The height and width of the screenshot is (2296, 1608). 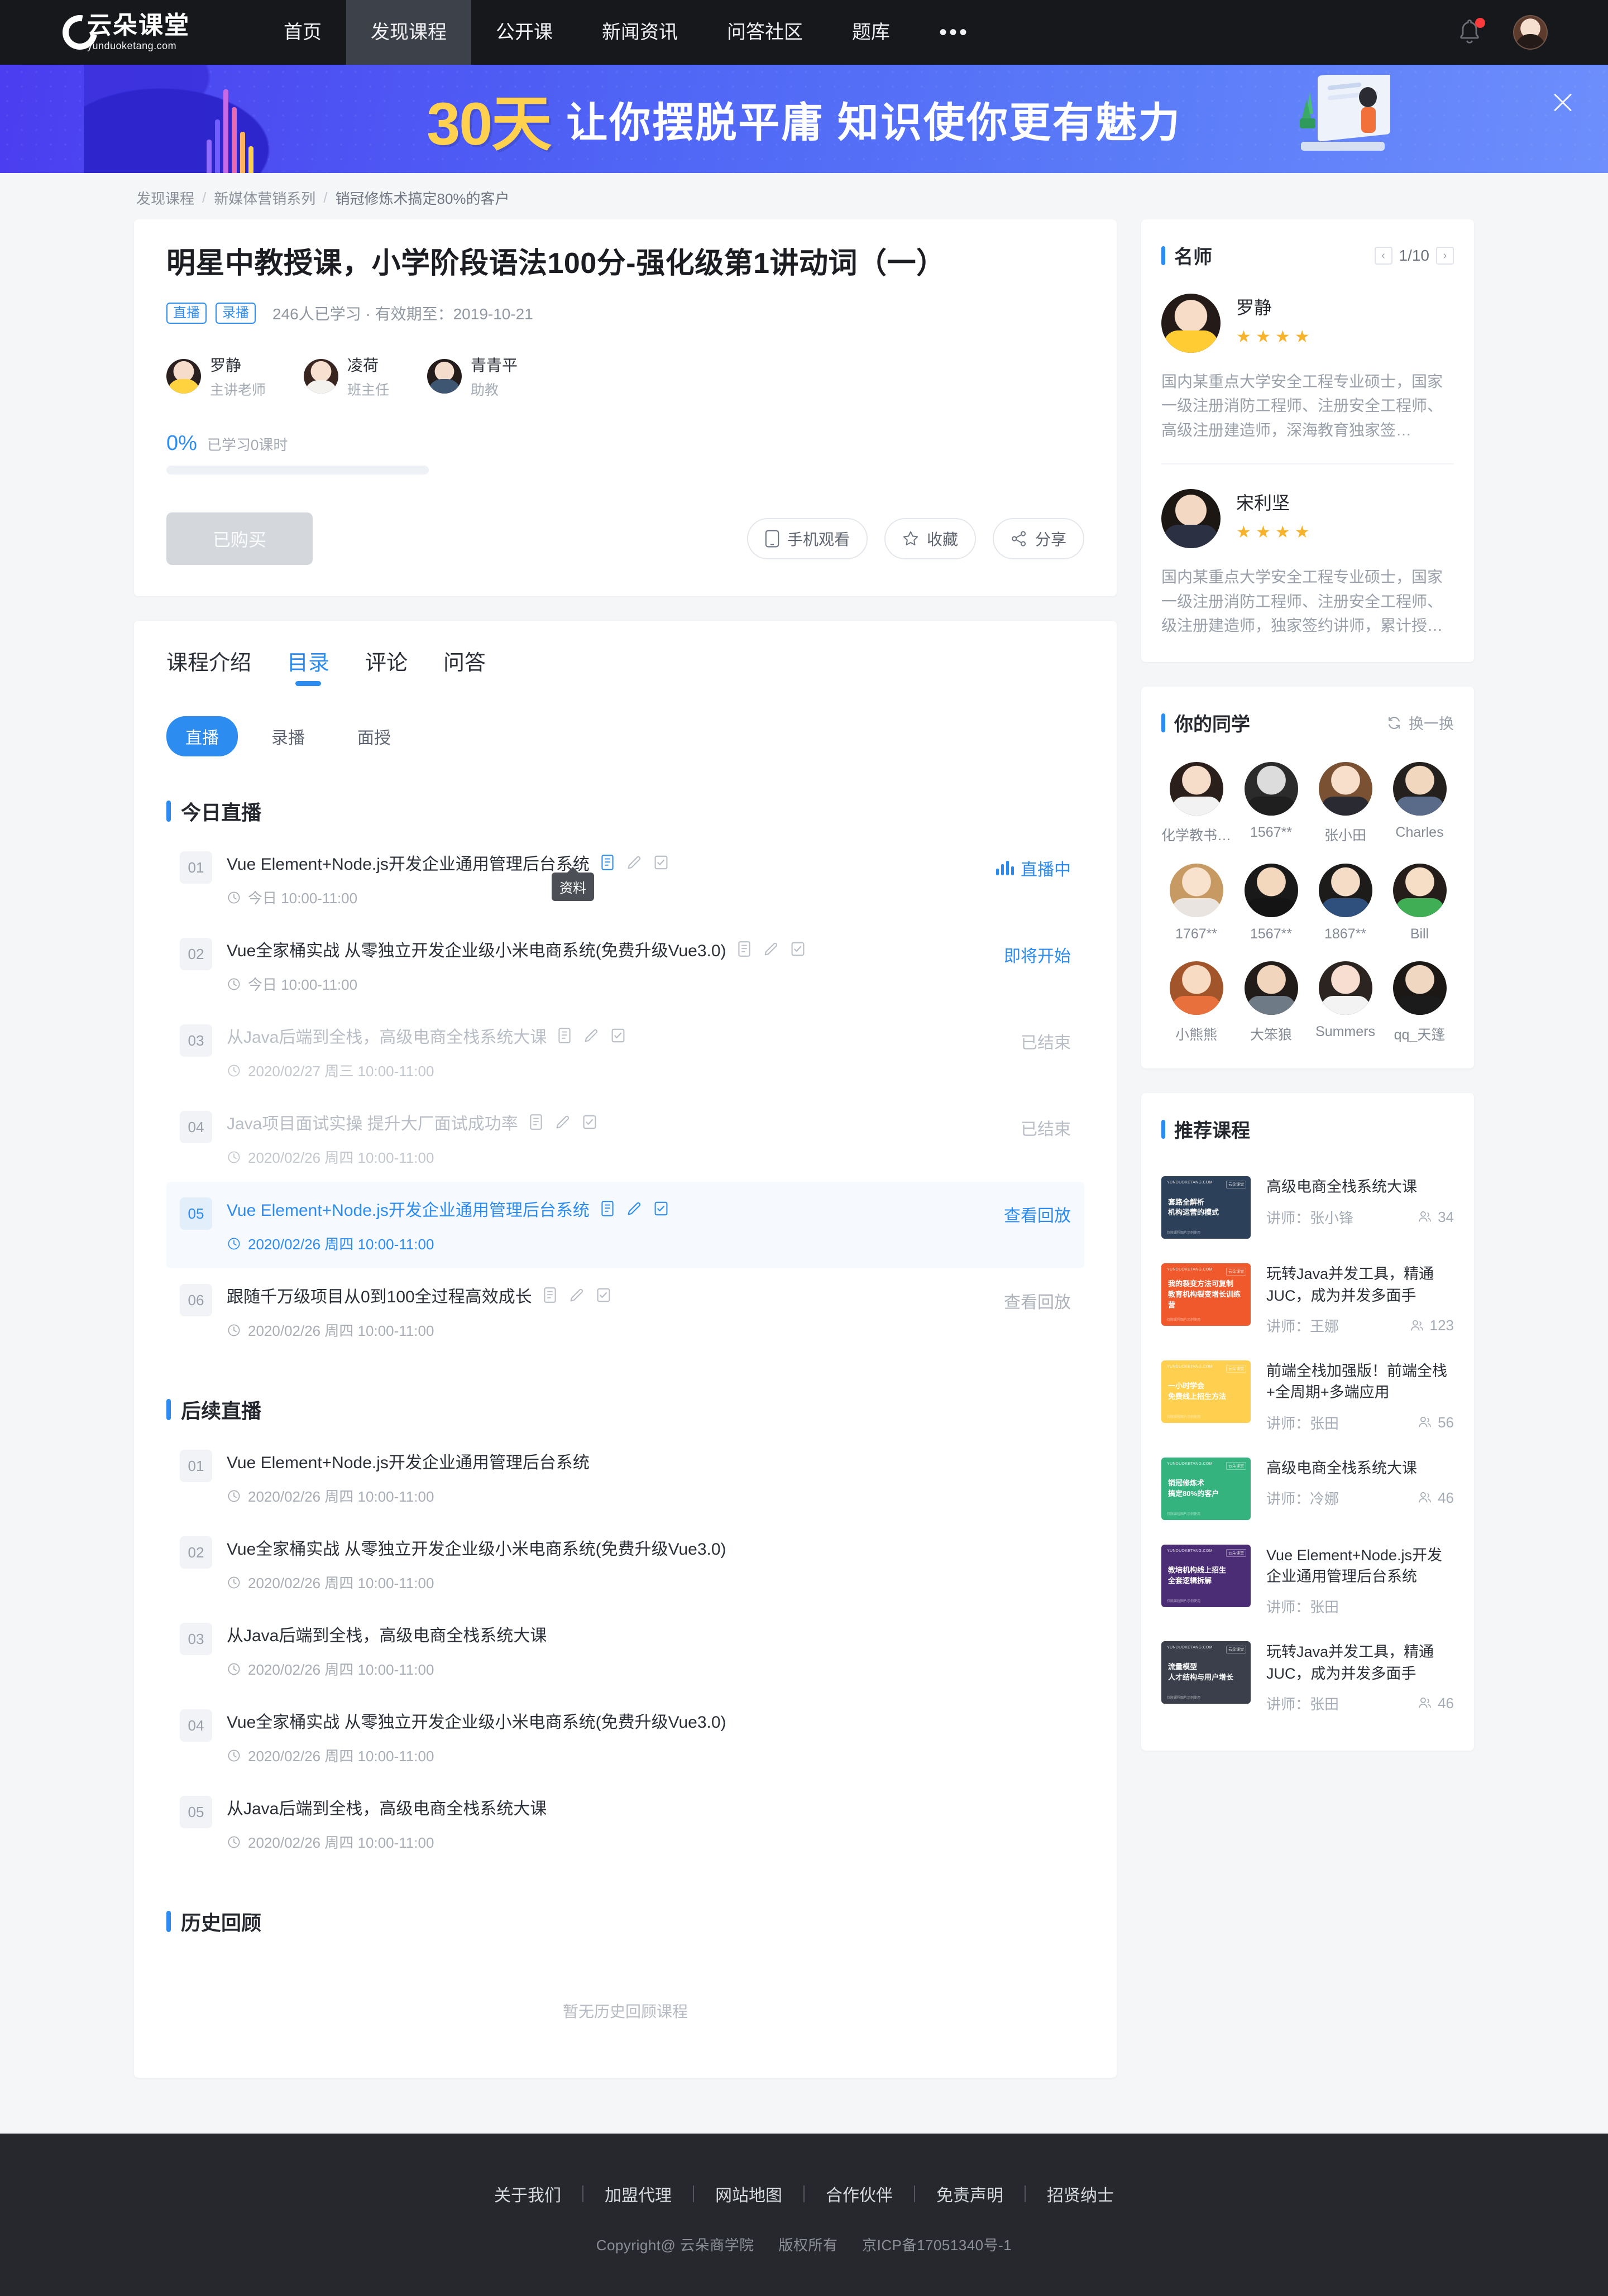 I want to click on breadcrumb-item-1: 发现课程, so click(x=165, y=198).